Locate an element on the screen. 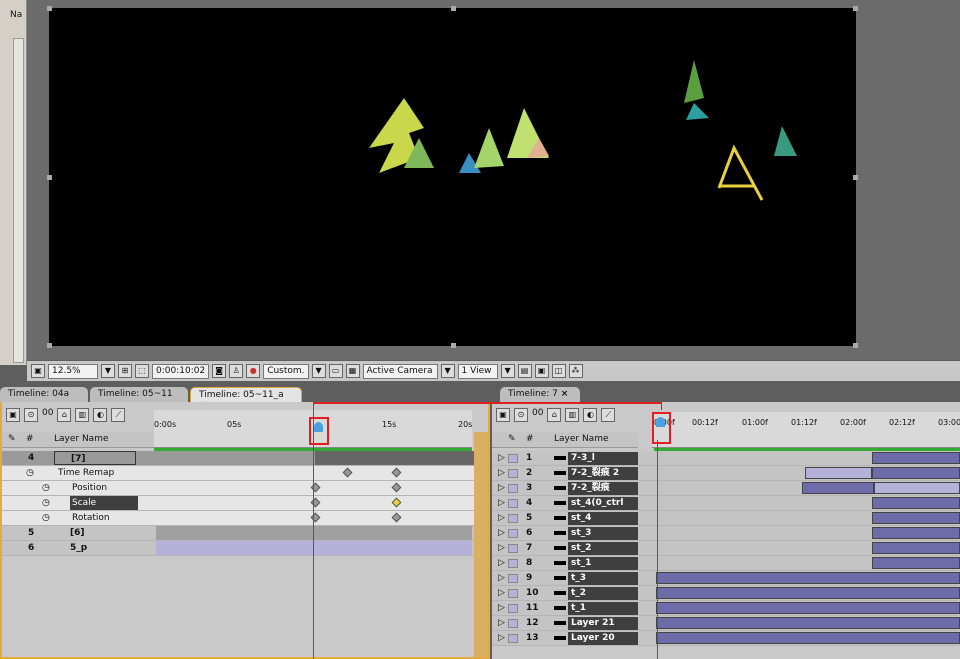 This screenshot has width=960, height=659. property-time-remap: ◷ Time Remap is located at coordinates (238, 473).